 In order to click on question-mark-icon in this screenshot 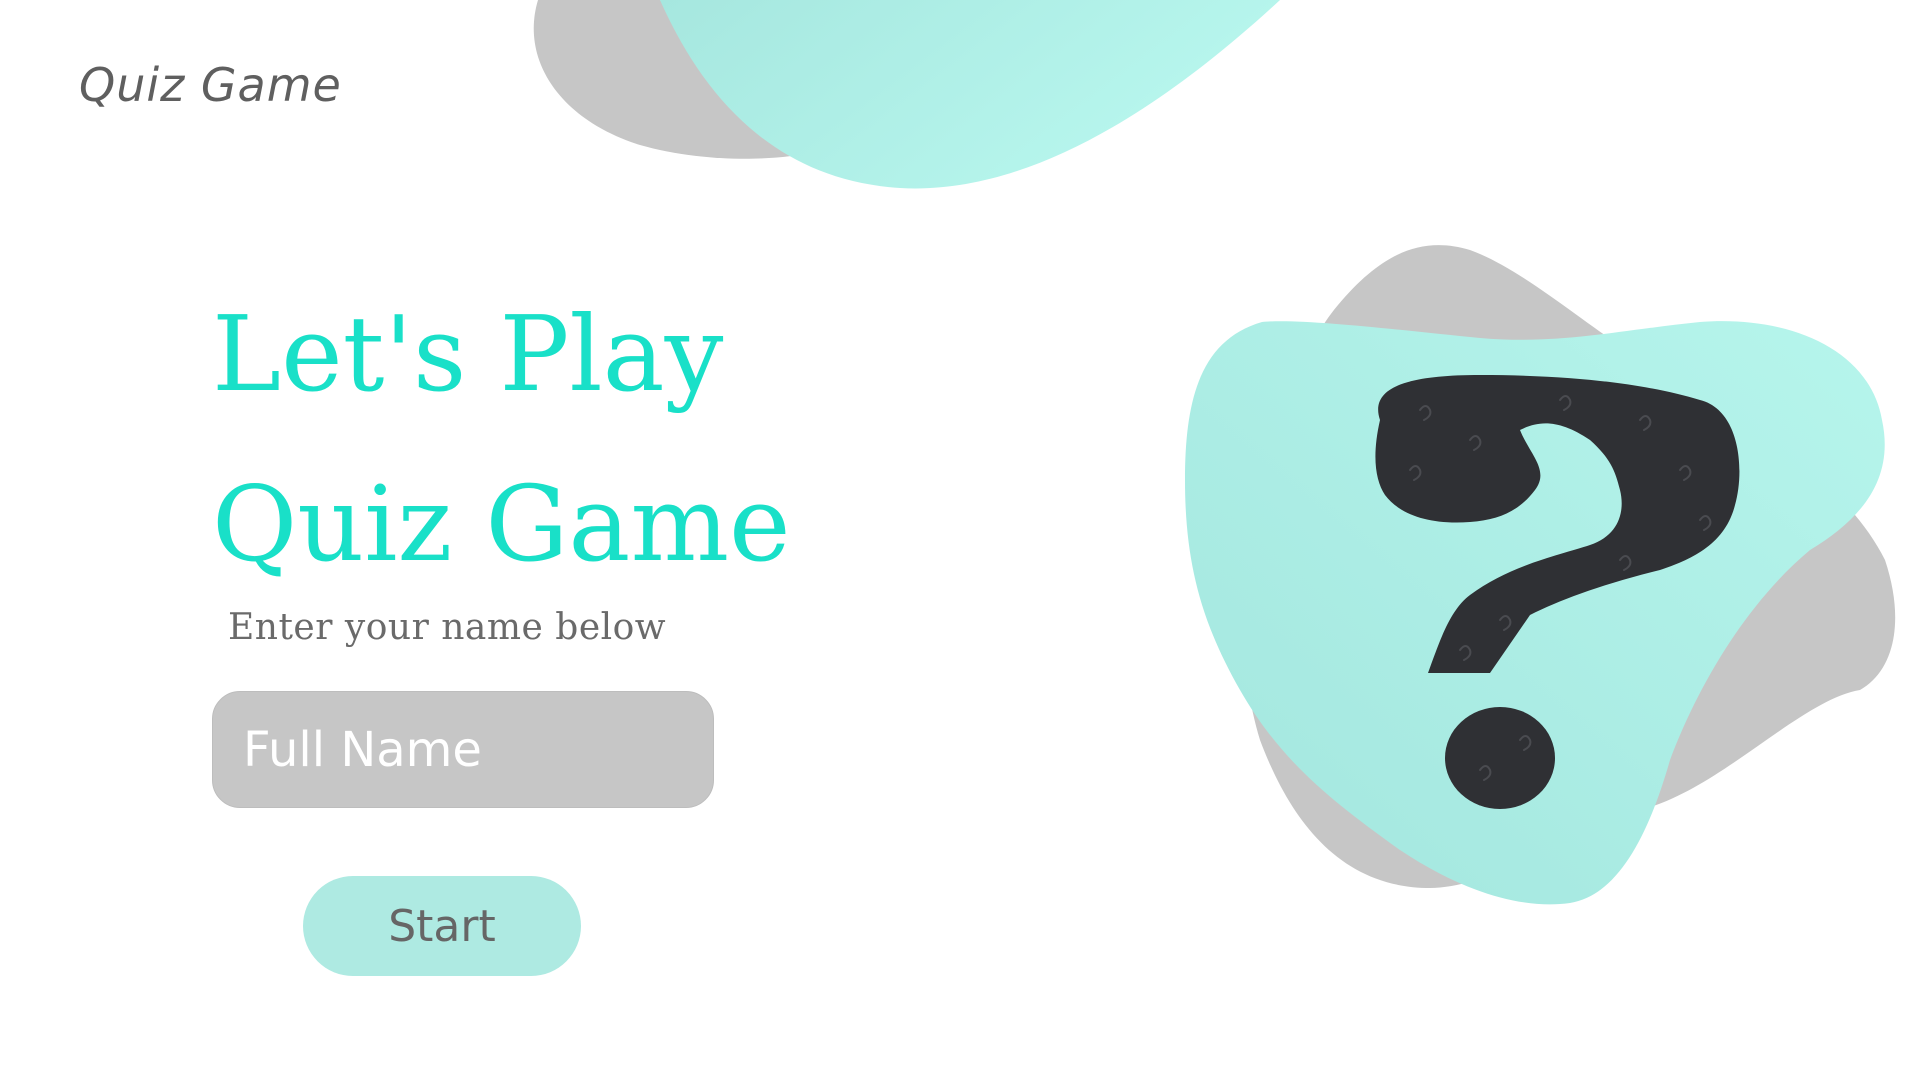, I will do `click(1557, 592)`.